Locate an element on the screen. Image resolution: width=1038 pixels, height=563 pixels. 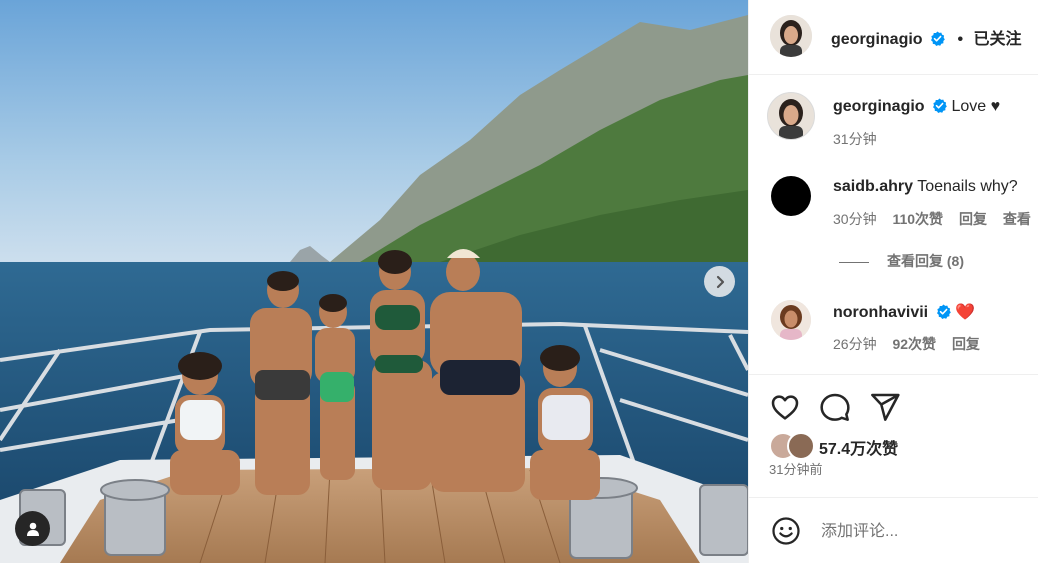
author-avatar is located at coordinates (791, 36).